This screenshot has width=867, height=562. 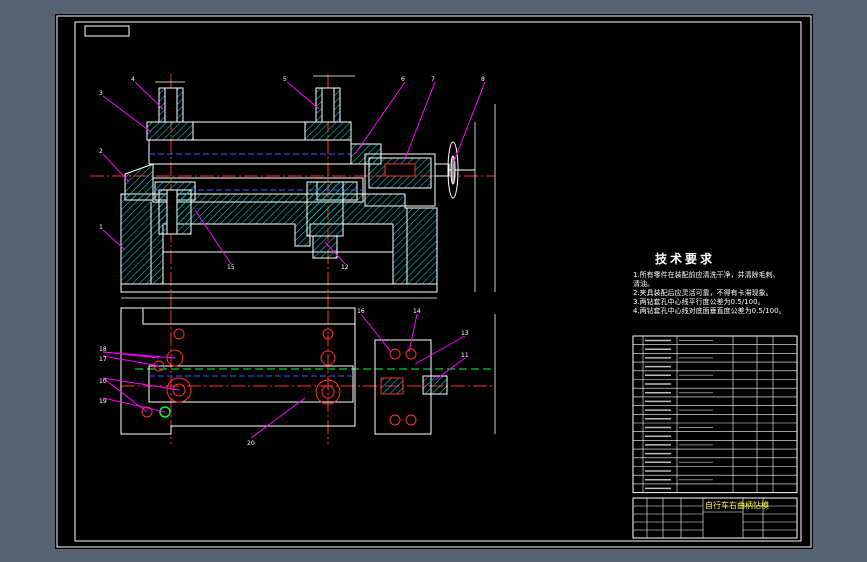 I want to click on tech-req-line-2: 清油。, so click(x=643, y=284).